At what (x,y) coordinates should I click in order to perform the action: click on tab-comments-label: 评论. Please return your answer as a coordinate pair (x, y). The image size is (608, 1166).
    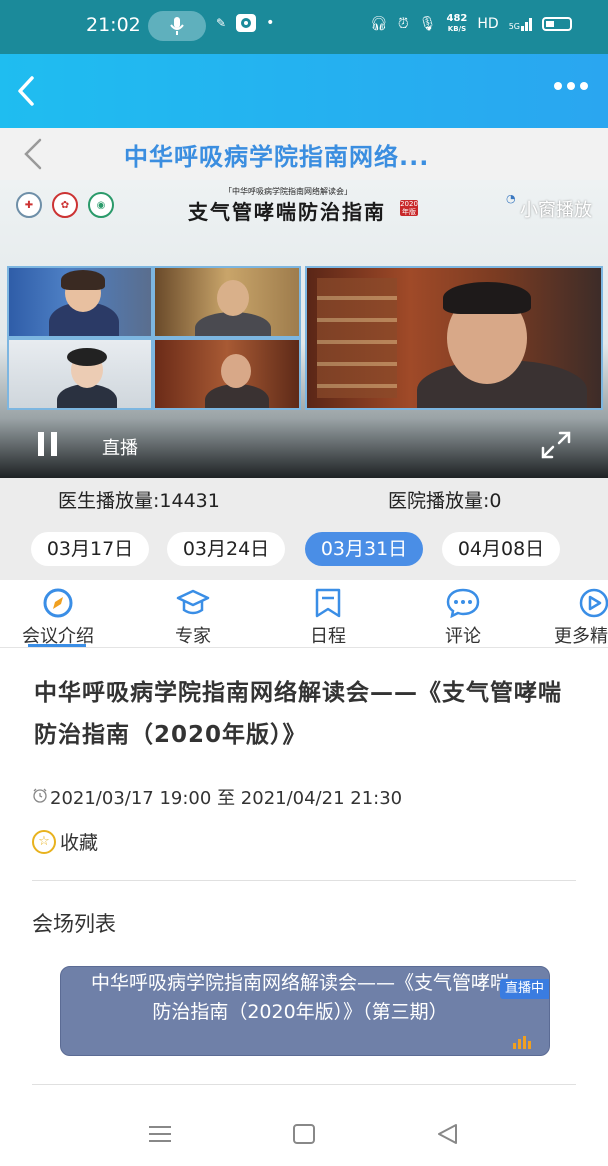
    Looking at the image, I should click on (463, 636).